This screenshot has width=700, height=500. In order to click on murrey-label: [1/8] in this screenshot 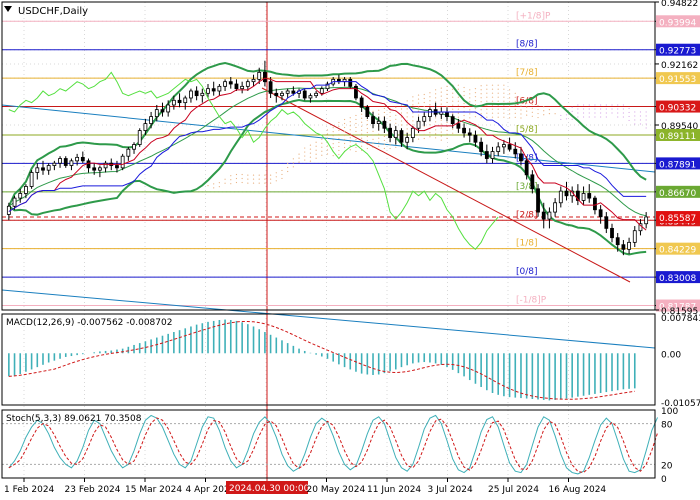, I will do `click(527, 244)`.